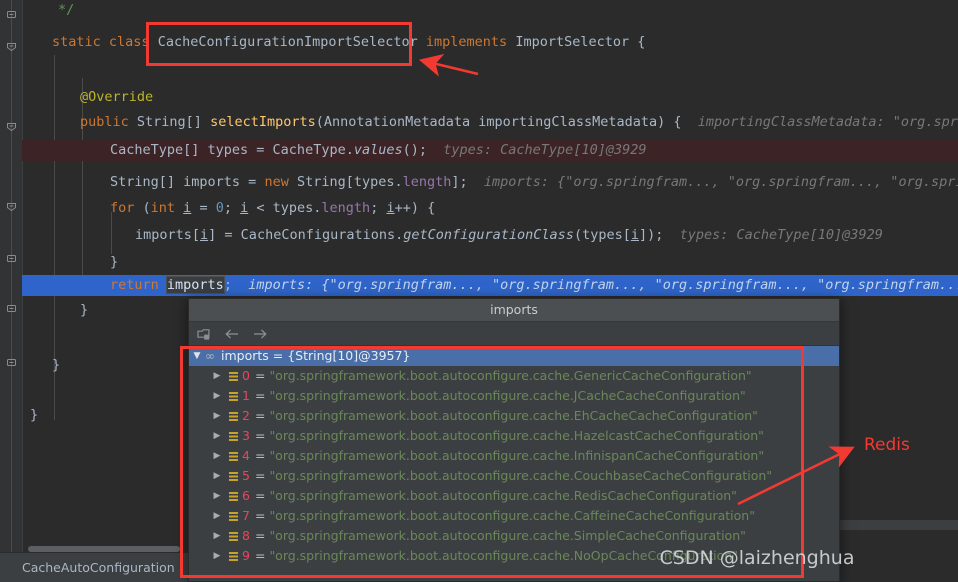 Image resolution: width=958 pixels, height=582 pixels. What do you see at coordinates (246, 395) in the screenshot?
I see `tree-item-index: 1` at bounding box center [246, 395].